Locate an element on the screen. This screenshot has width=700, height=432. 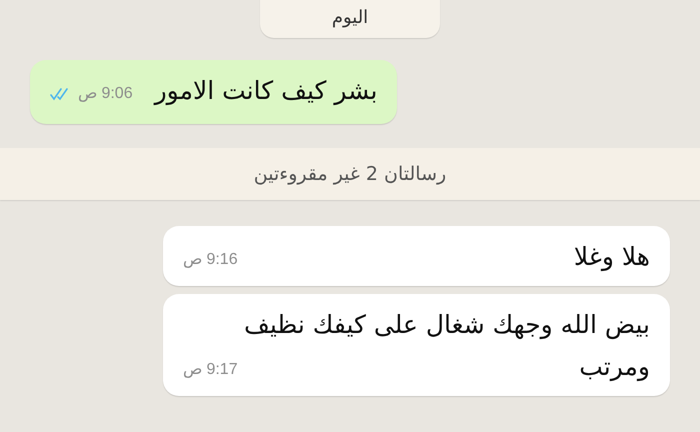
unread-count-label: رسالتان 2 غير مقروءتين is located at coordinates (350, 174).